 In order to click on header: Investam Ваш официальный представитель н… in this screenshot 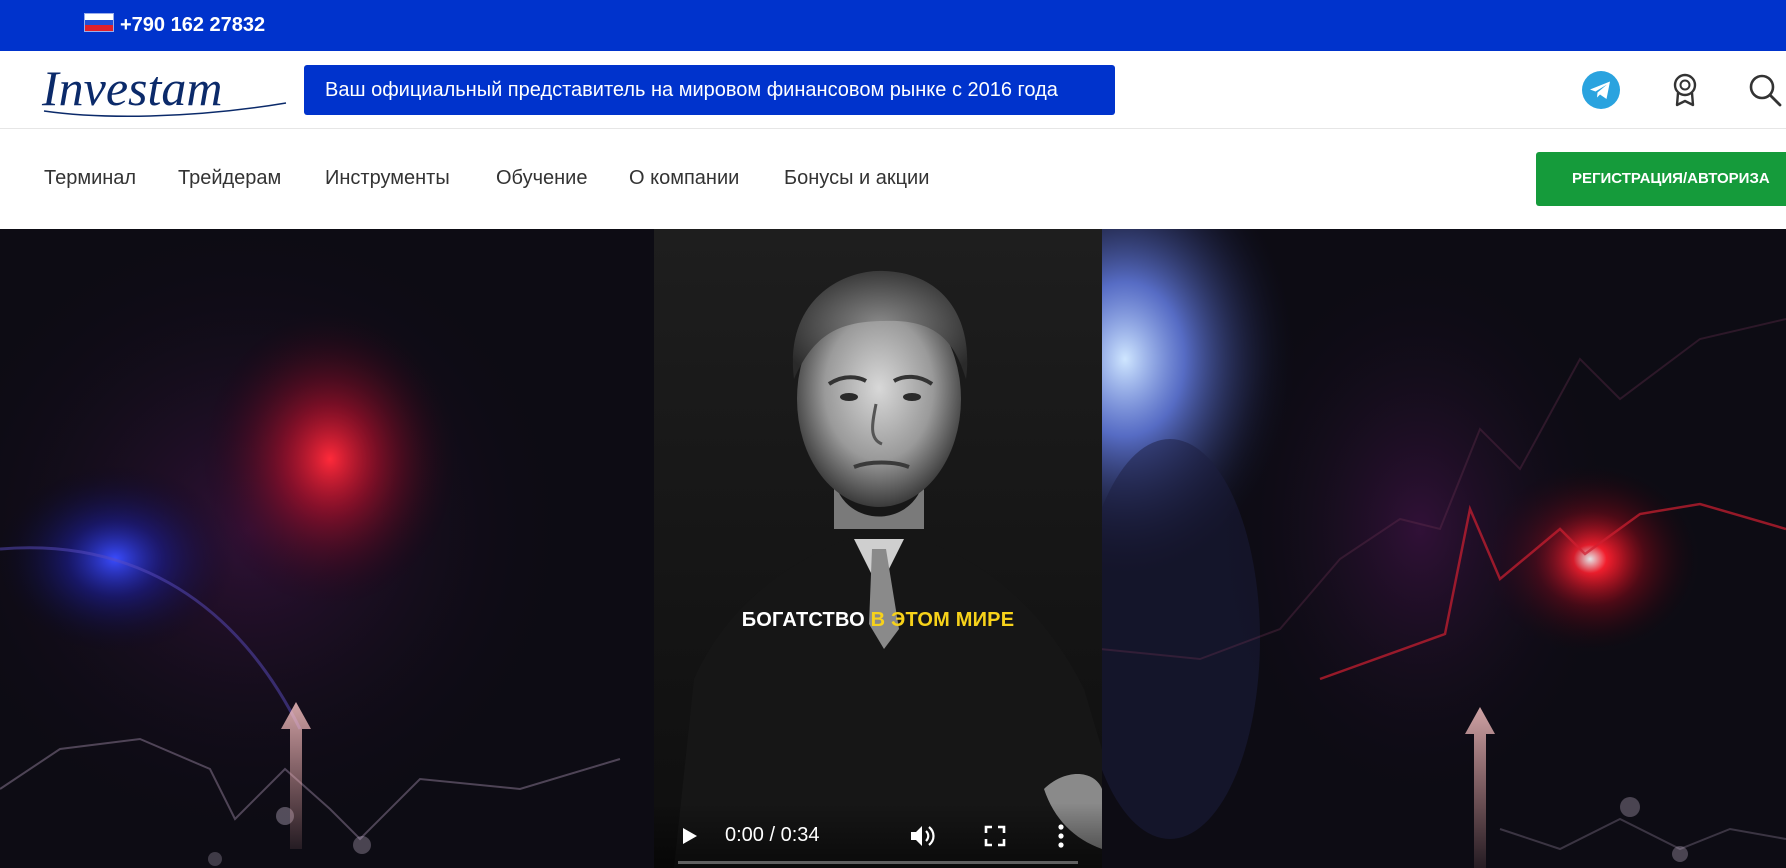, I will do `click(893, 90)`.